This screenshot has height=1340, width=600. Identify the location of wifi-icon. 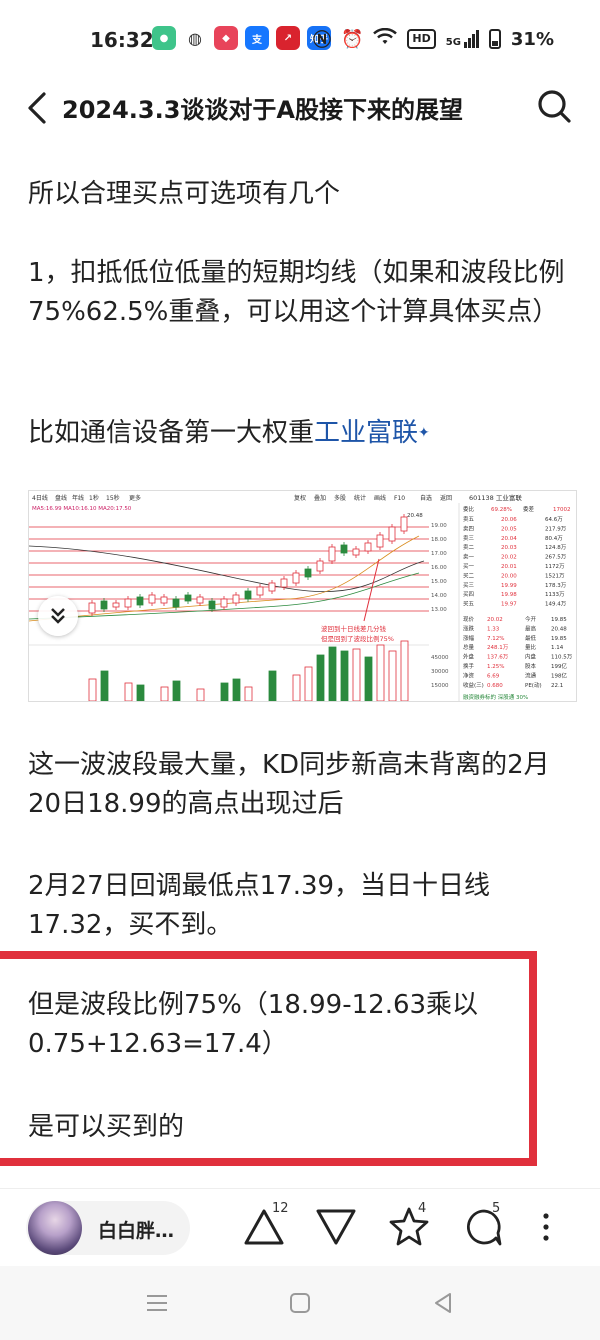
(385, 39).